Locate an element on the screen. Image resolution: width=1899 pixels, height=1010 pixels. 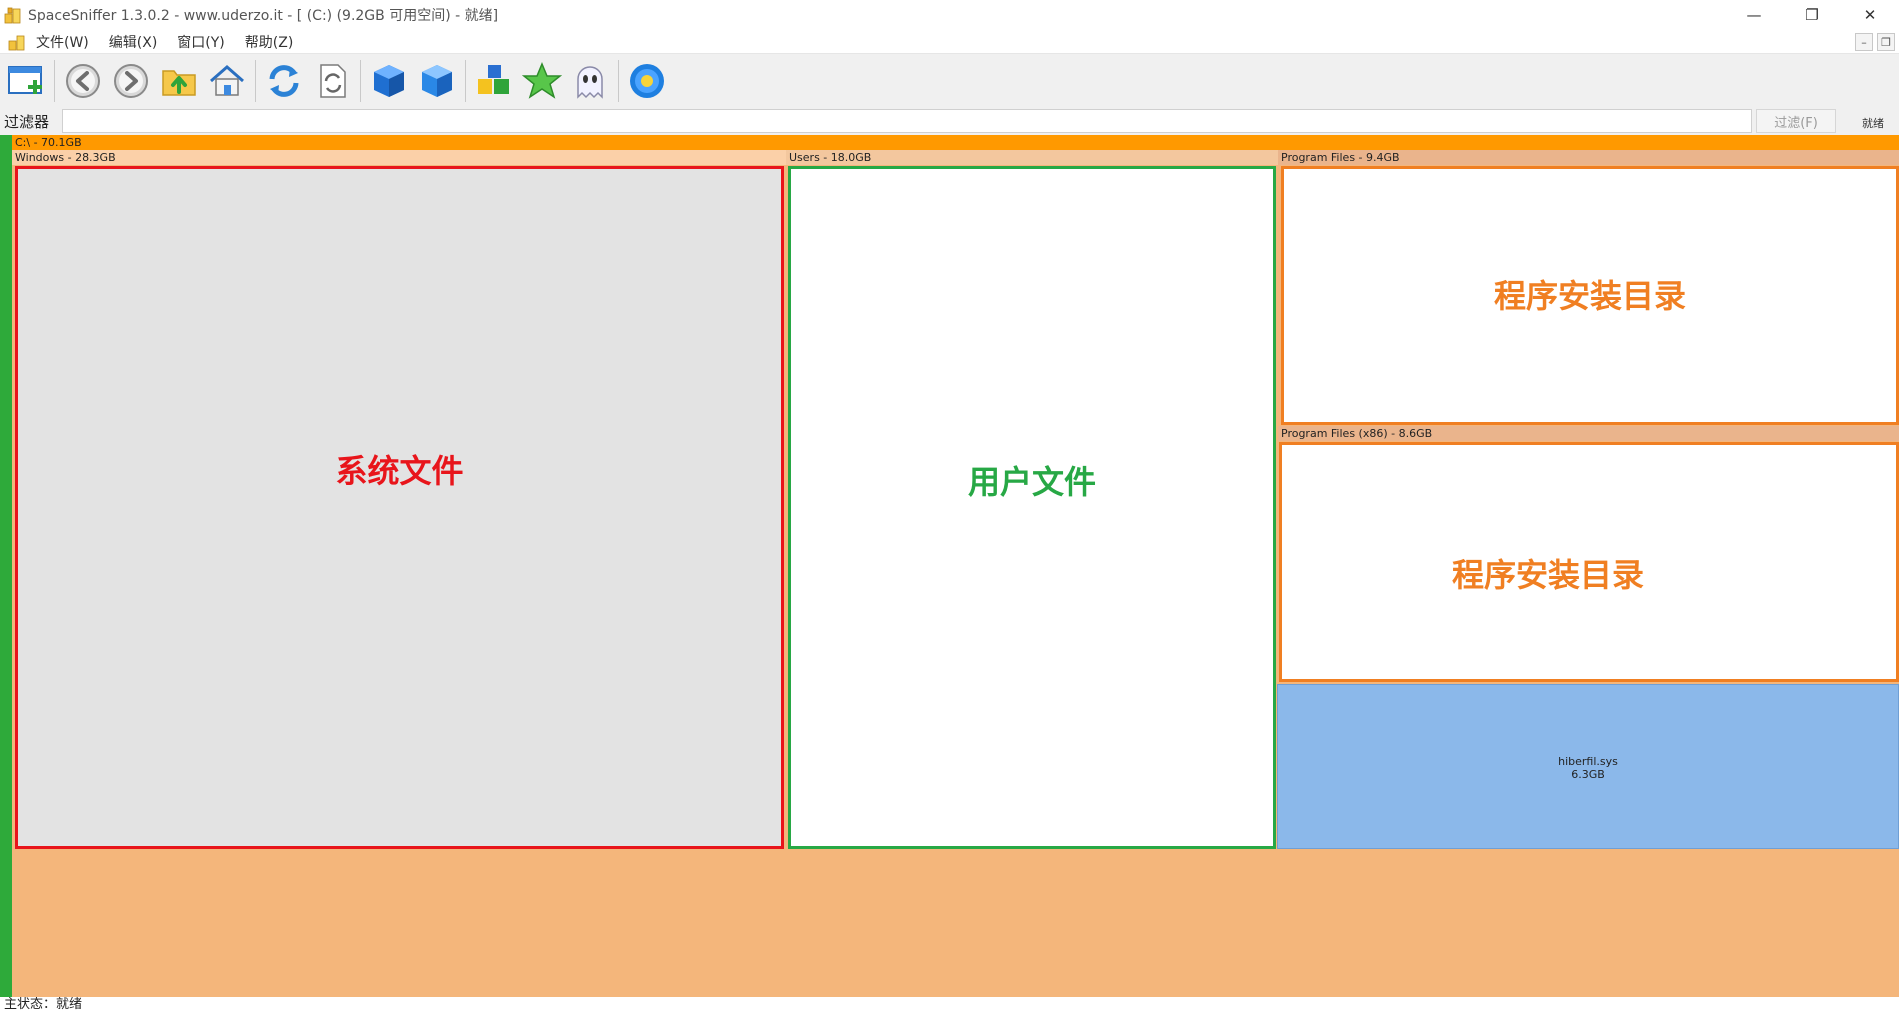
star-button is located at coordinates (542, 81).